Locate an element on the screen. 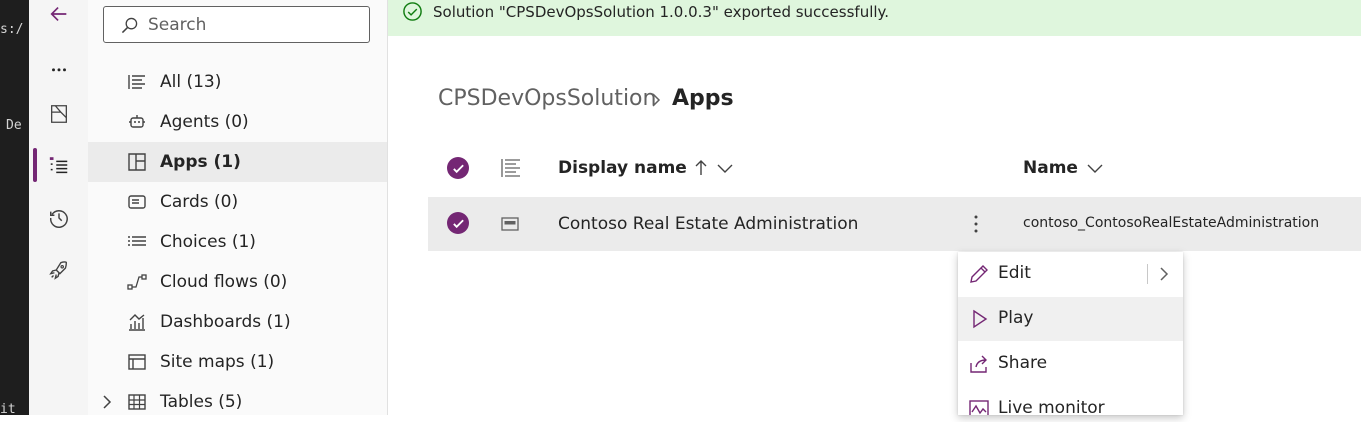 This screenshot has width=1361, height=422. editor-line: s:/ is located at coordinates (12, 29).